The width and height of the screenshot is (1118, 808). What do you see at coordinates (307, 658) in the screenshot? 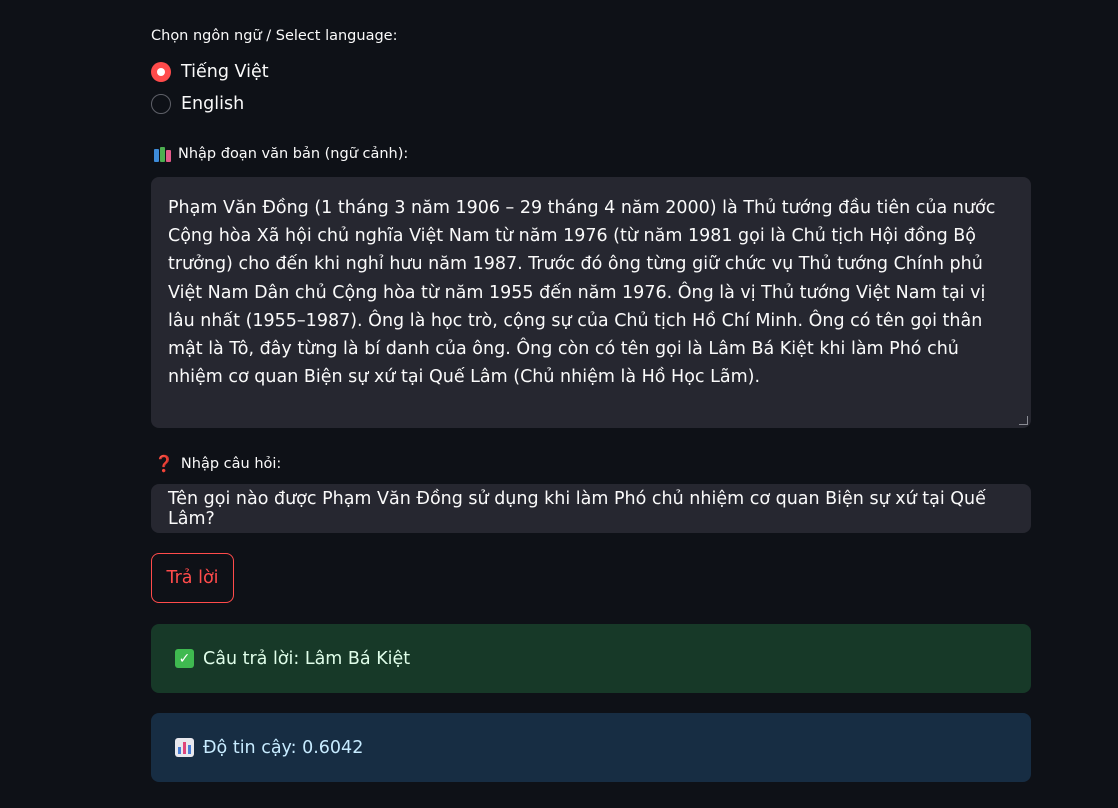
I see `answer-text: Câu trả lời: Lâm Bá Kiệt` at bounding box center [307, 658].